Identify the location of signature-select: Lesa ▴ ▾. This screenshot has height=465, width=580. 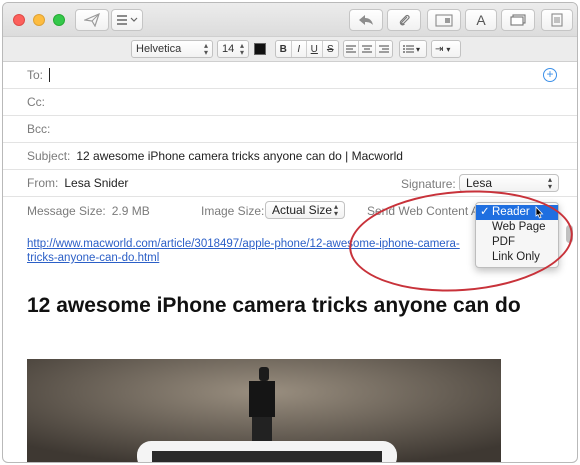
(509, 183).